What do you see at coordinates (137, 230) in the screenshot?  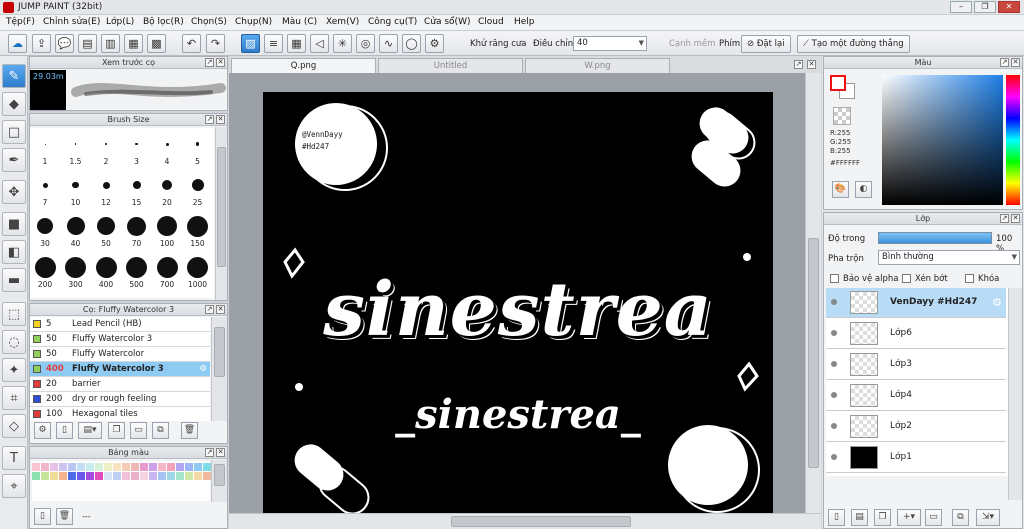 I see `brush-size-cell: 70` at bounding box center [137, 230].